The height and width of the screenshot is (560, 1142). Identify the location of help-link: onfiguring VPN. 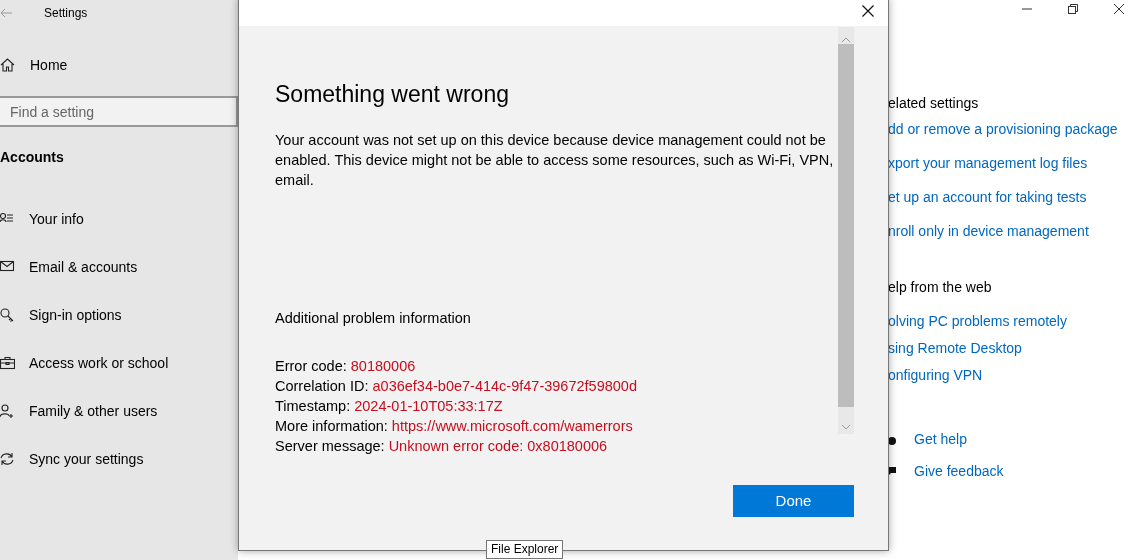
(1013, 375).